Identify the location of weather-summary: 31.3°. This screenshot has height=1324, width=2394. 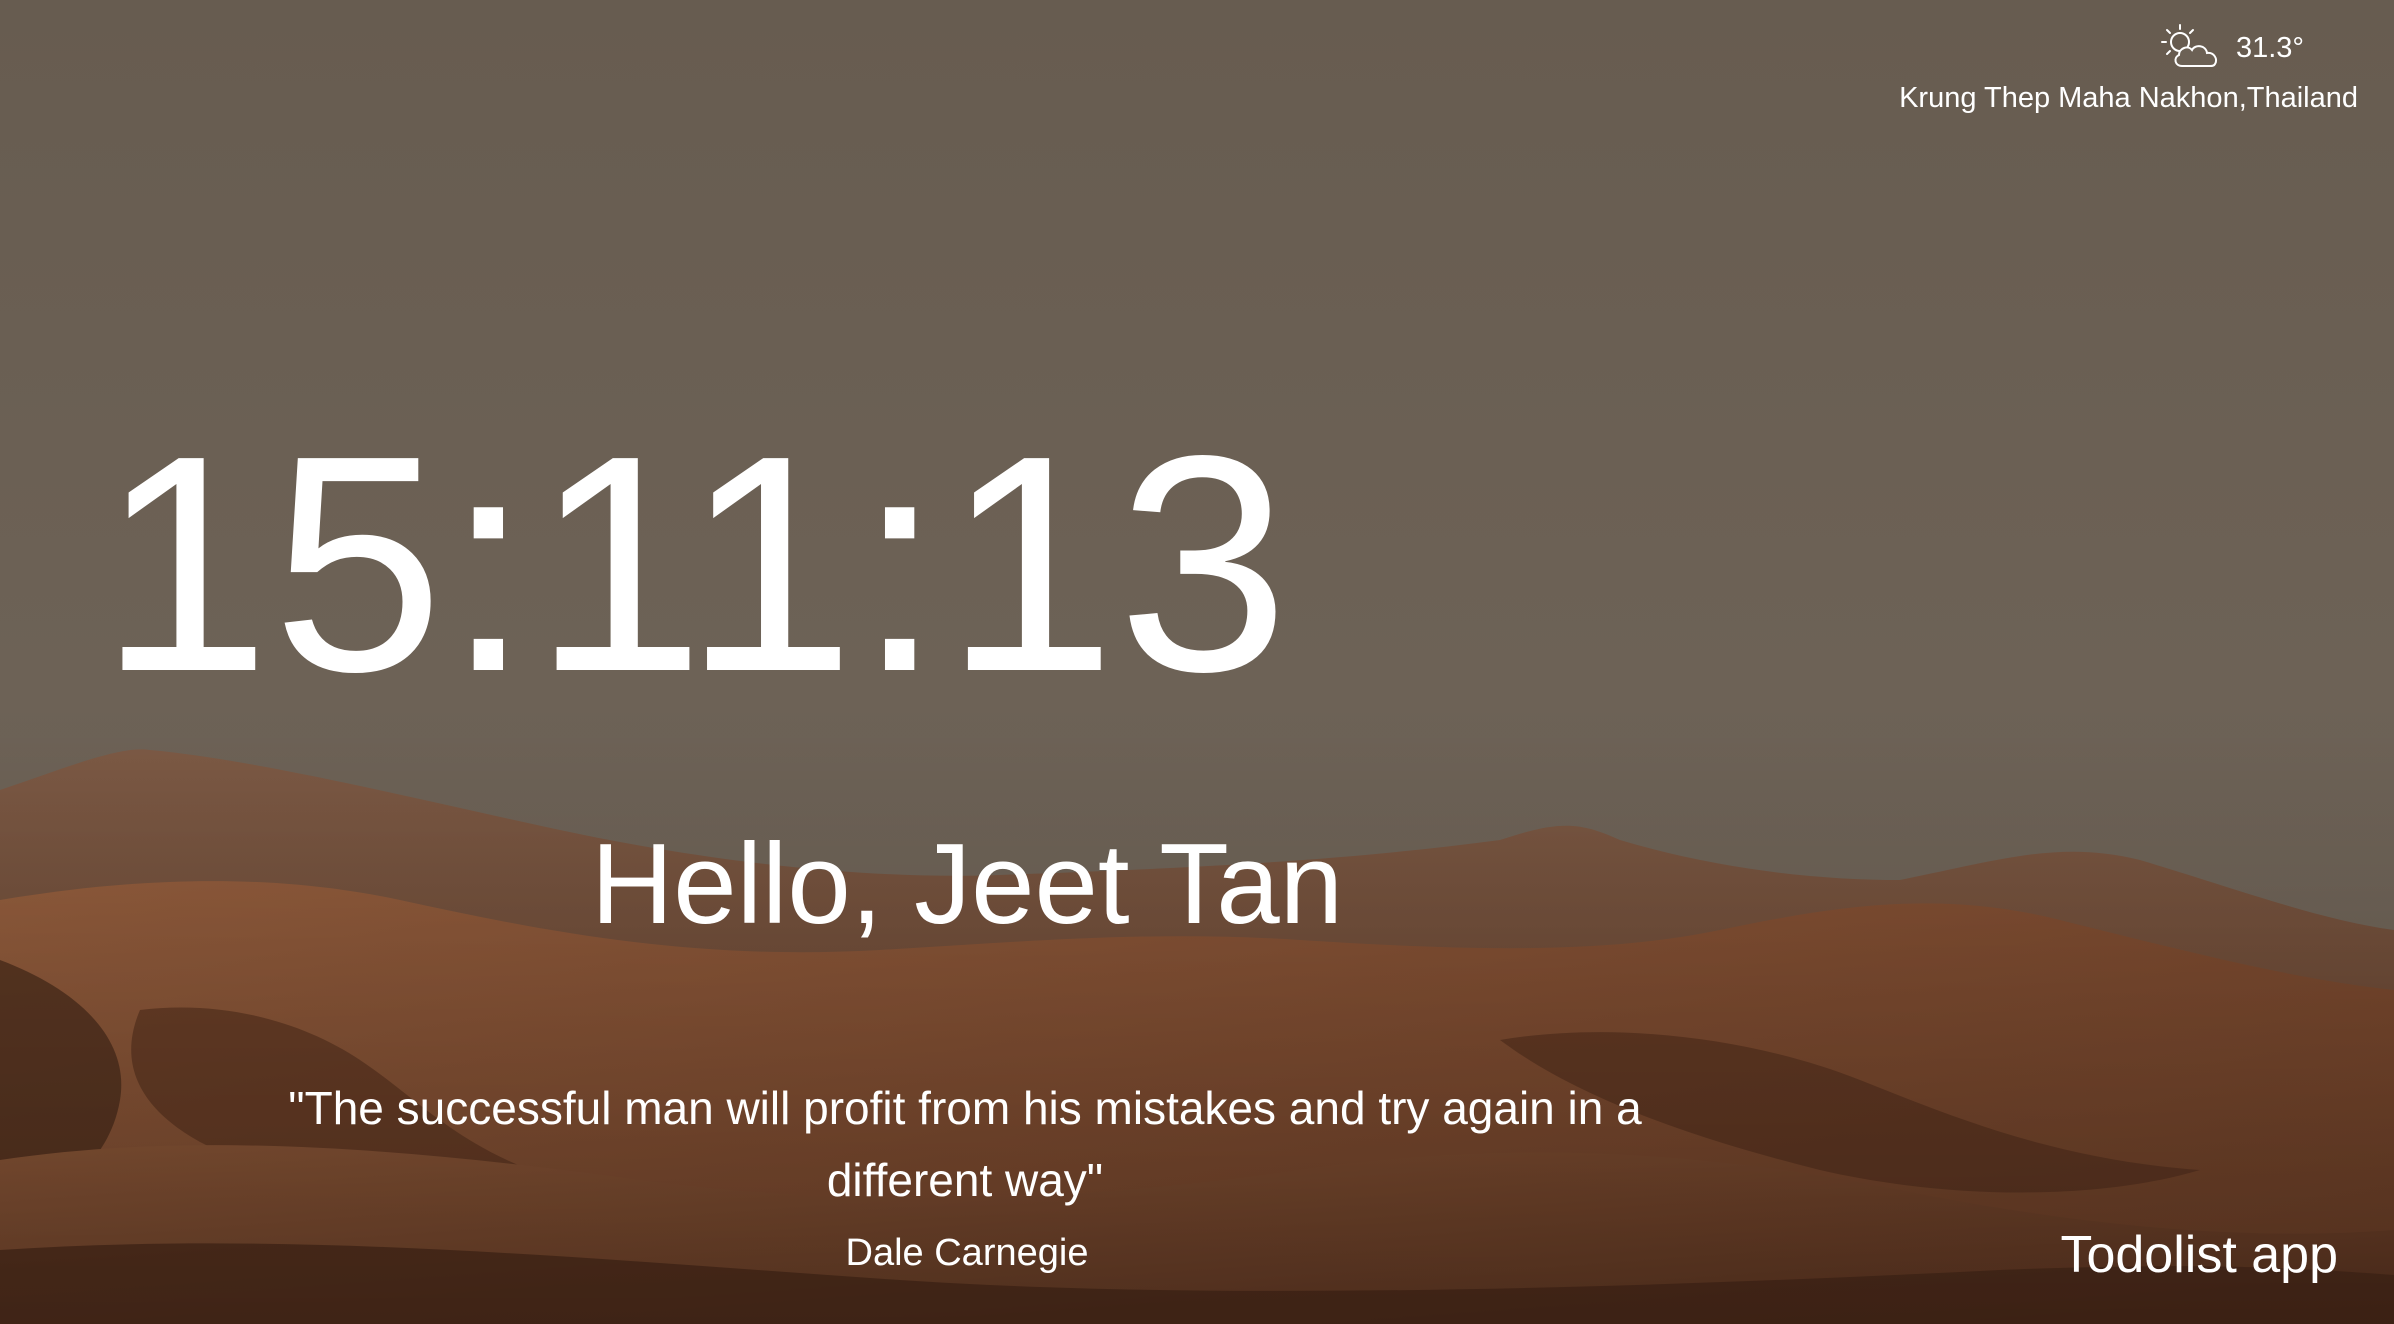
(2231, 48).